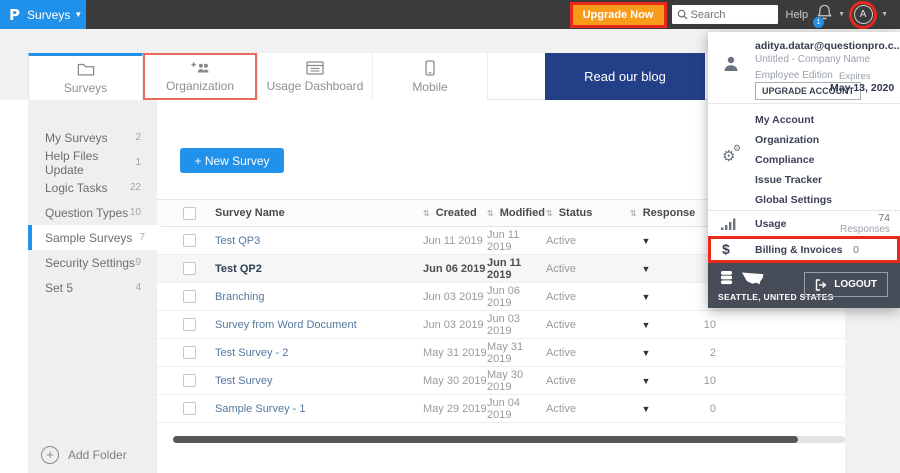  Describe the element at coordinates (804, 200) in the screenshot. I see `menu-item-global-settings: Global Settings` at that location.